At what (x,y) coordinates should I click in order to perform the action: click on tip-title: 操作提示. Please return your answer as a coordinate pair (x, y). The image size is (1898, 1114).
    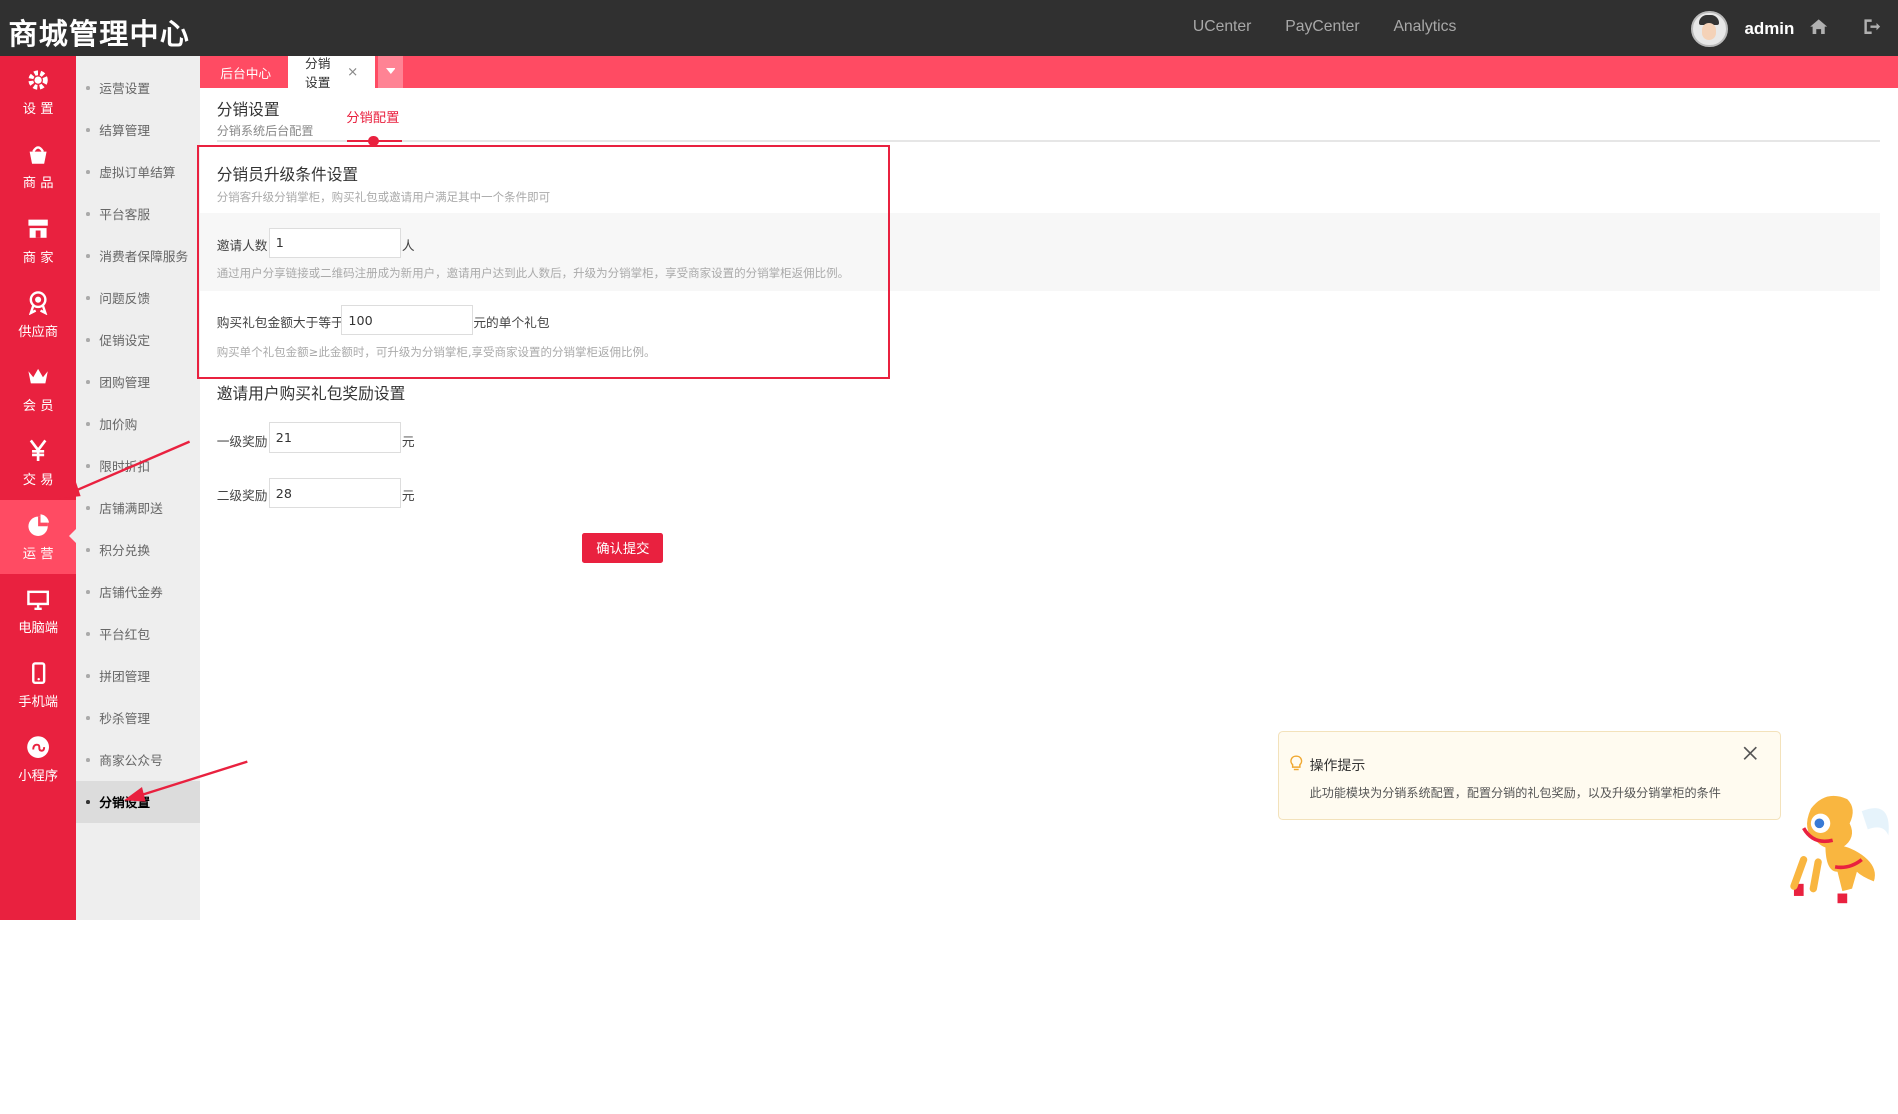
    Looking at the image, I should click on (1337, 766).